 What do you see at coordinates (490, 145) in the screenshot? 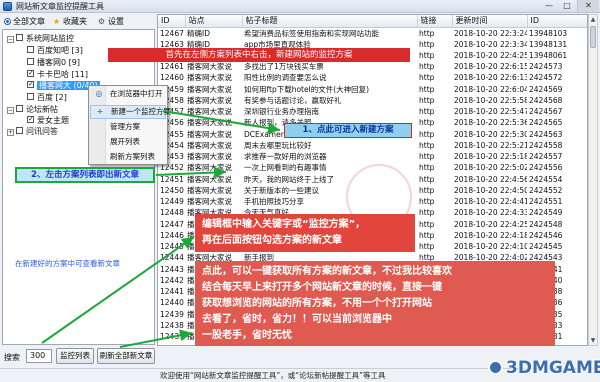
I see `row-time: 2018-10-20 22:5:21` at bounding box center [490, 145].